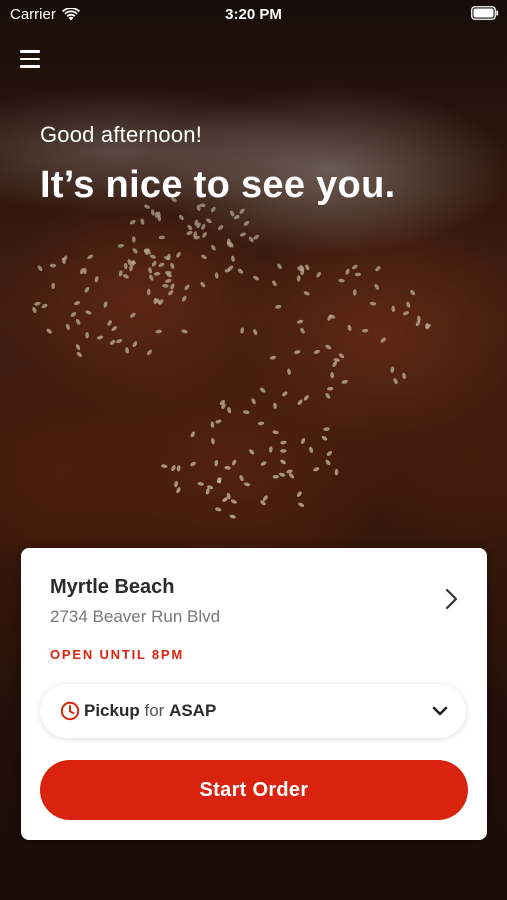 The height and width of the screenshot is (900, 507). Describe the element at coordinates (135, 616) in the screenshot. I see `location-address: 2734 Beaver Run Blvd` at that location.